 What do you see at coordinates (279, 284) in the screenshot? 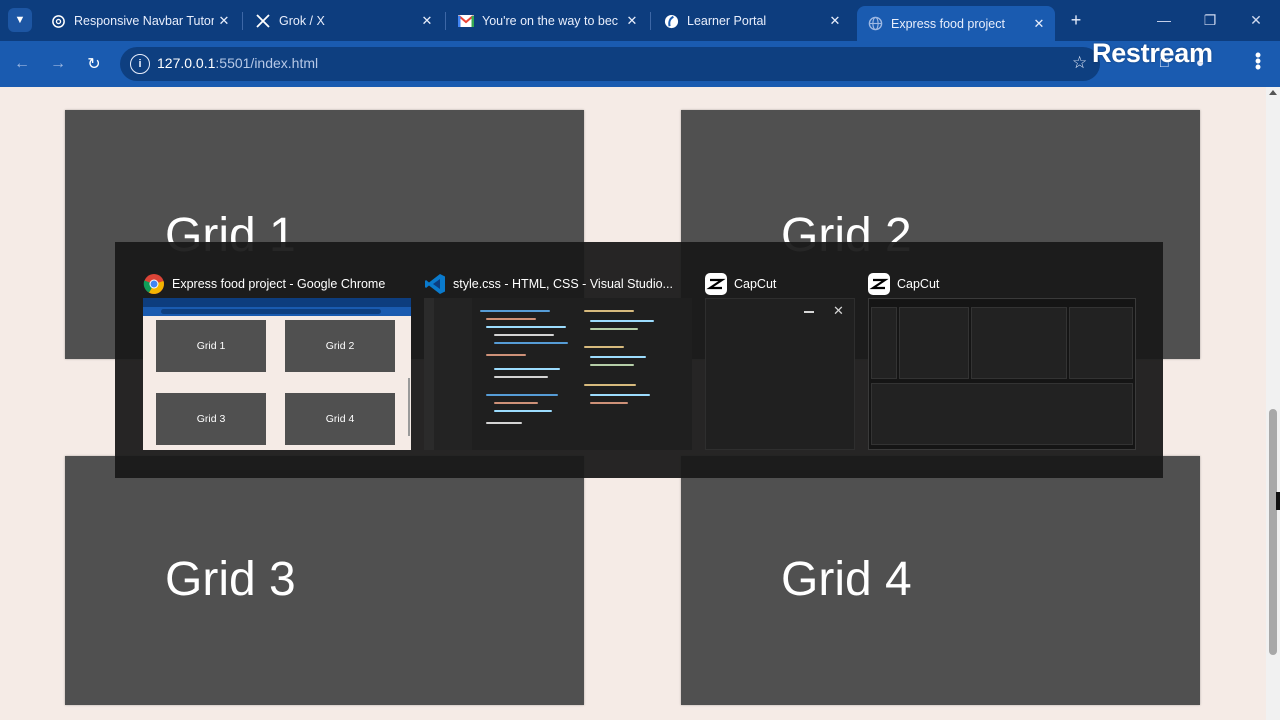
I see `switcher-item-title: Express food project - Google Chrome` at bounding box center [279, 284].